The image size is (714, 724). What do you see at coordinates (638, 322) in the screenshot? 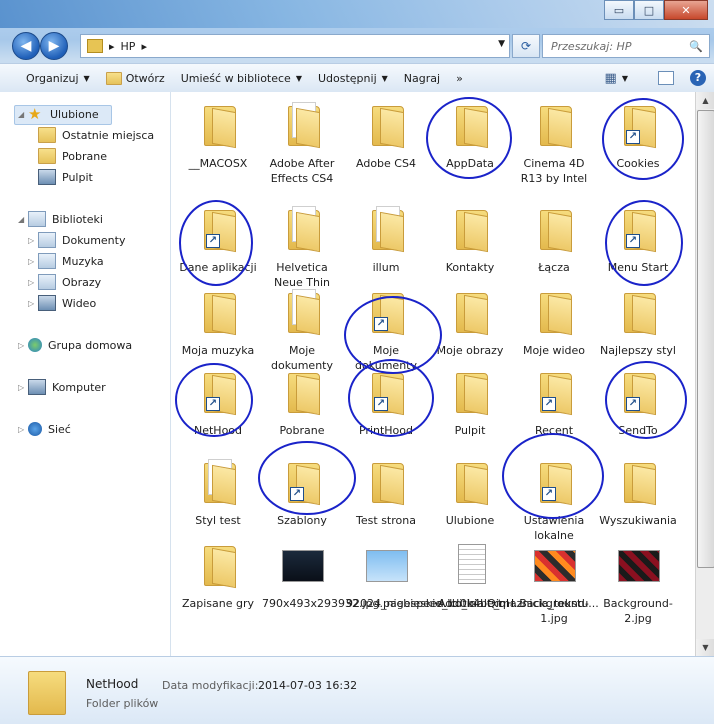
I see `file-item: Najlepszy styl` at bounding box center [638, 322].